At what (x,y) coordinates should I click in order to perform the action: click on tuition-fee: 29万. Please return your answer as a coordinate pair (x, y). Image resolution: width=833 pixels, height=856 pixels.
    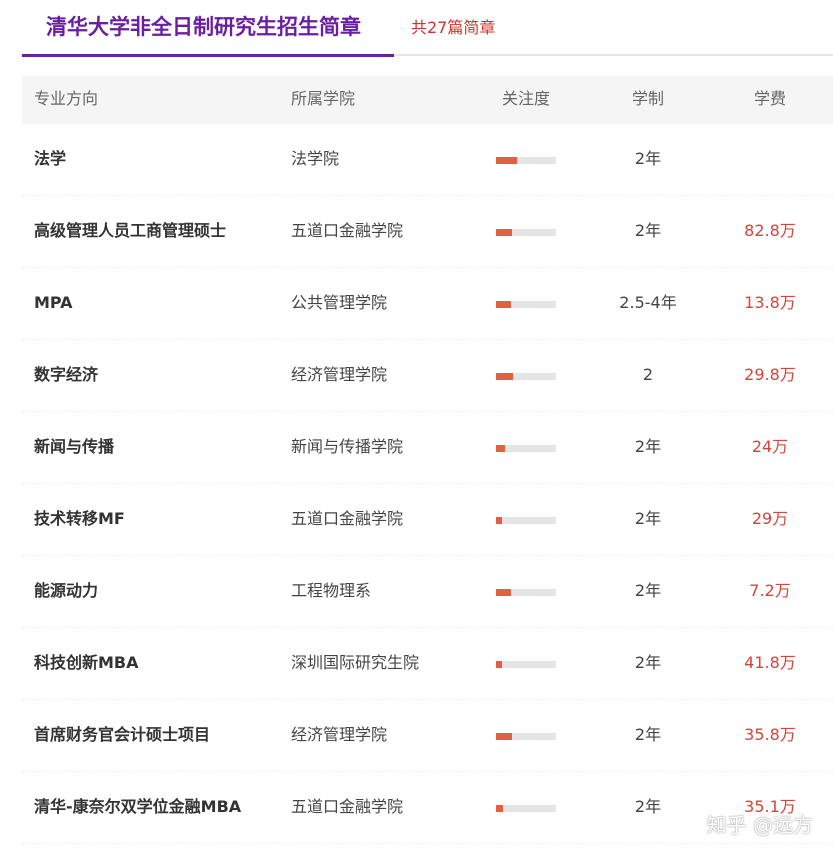
    Looking at the image, I should click on (770, 518).